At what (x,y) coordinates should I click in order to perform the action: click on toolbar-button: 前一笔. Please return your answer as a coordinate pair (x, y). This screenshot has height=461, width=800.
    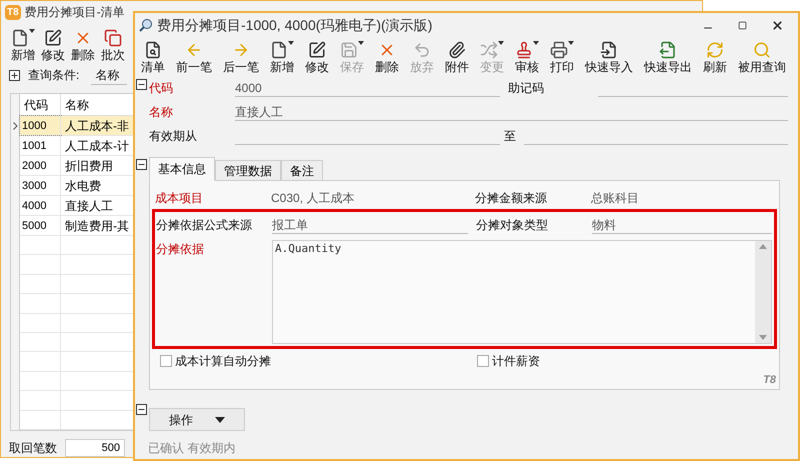
    Looking at the image, I should click on (194, 58).